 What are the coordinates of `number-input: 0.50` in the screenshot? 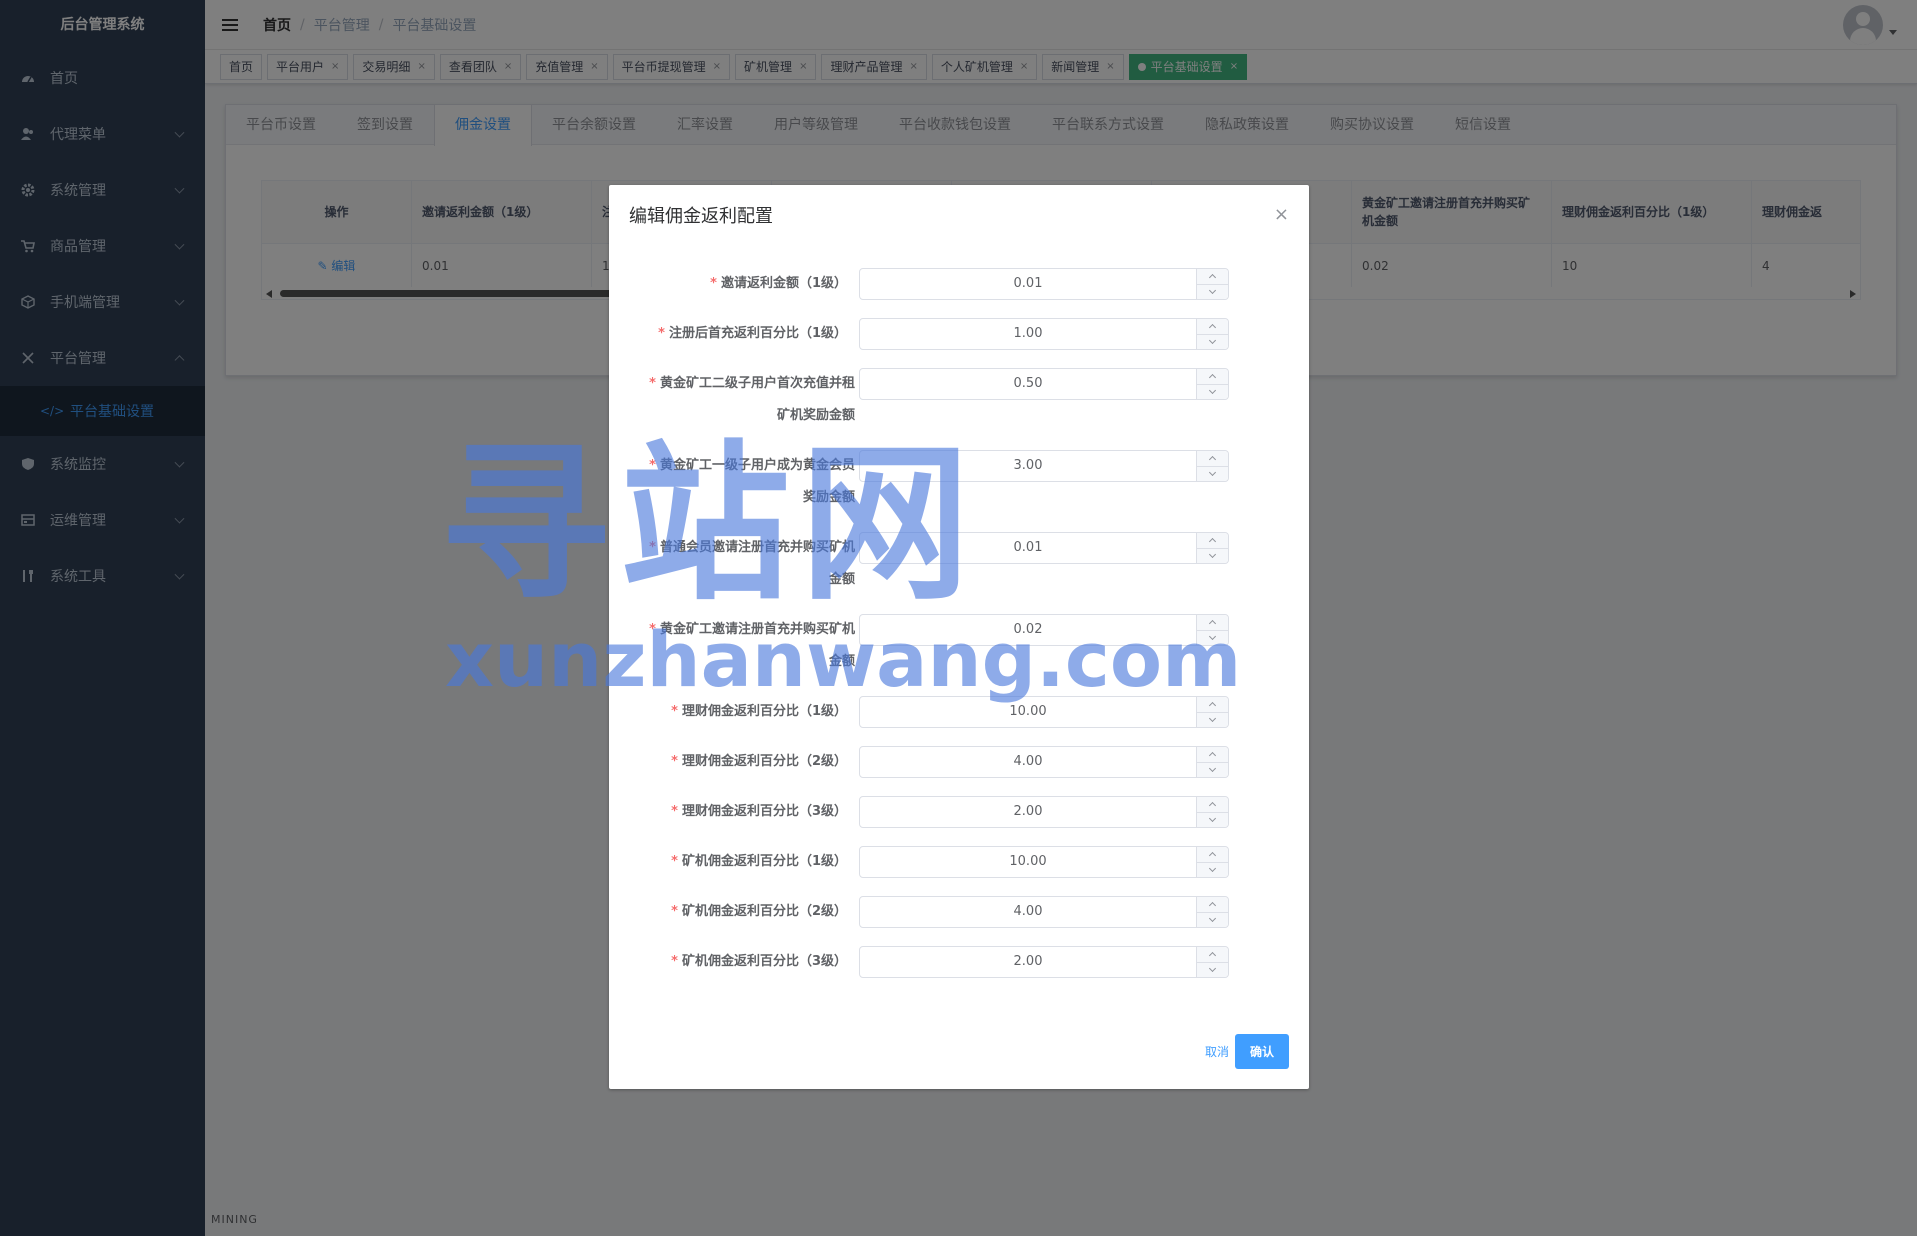 It's located at (1044, 384).